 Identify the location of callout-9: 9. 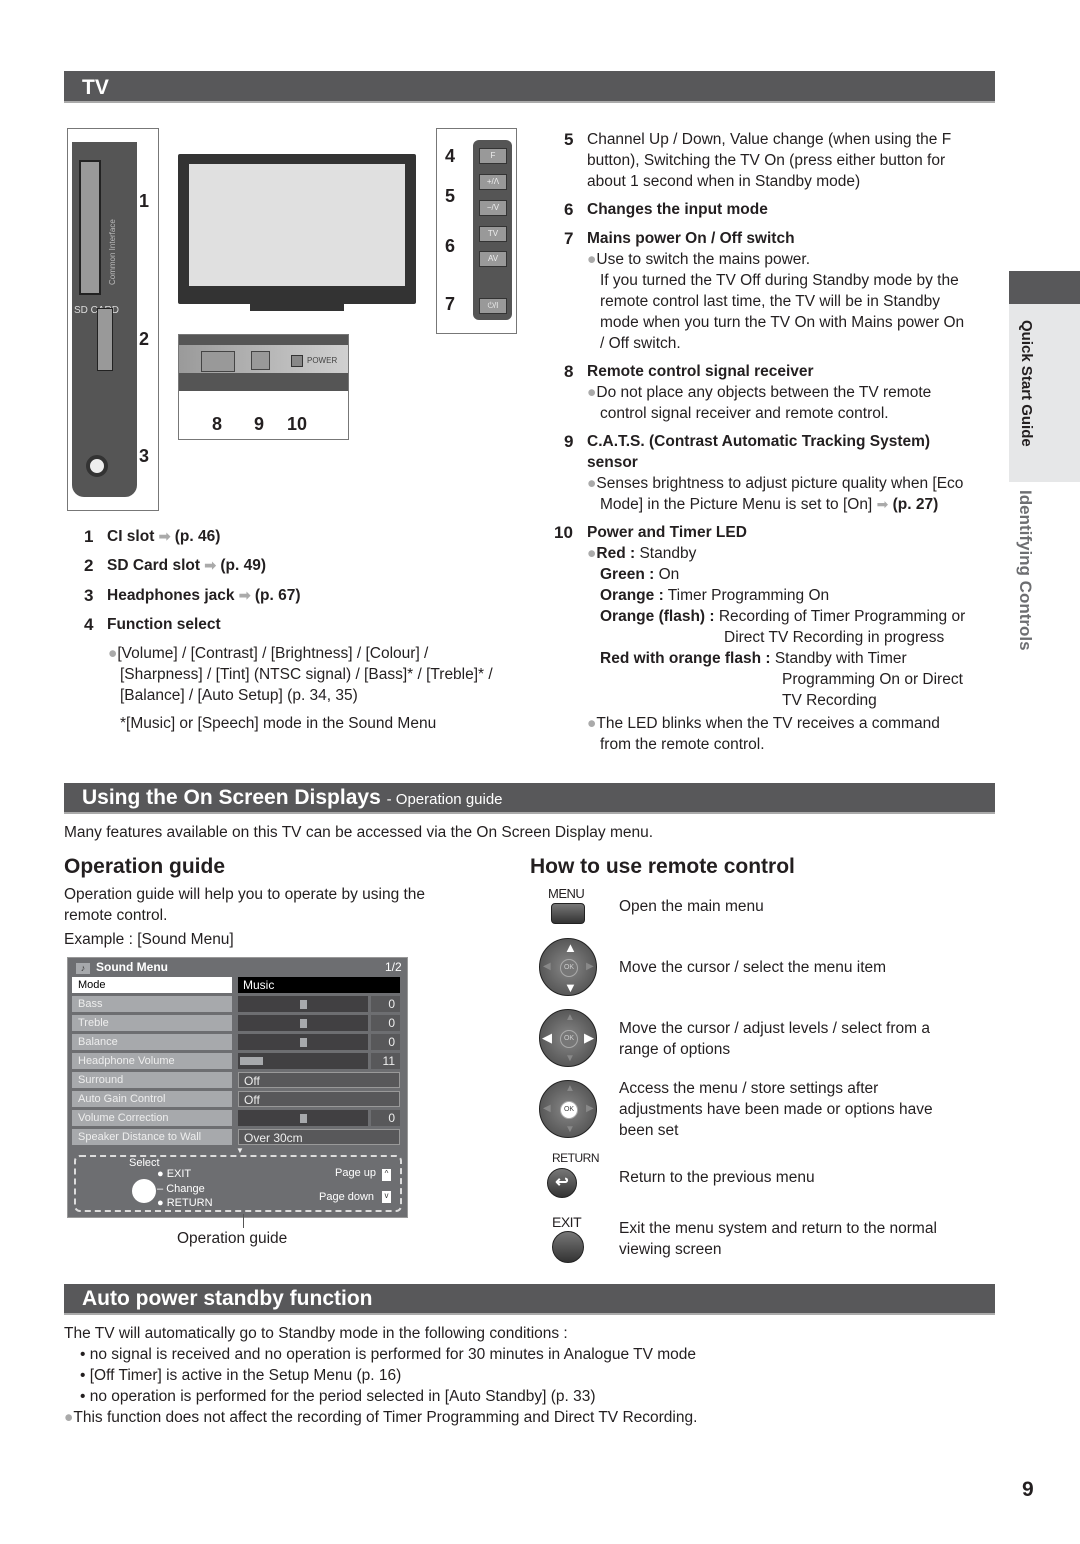
(259, 424).